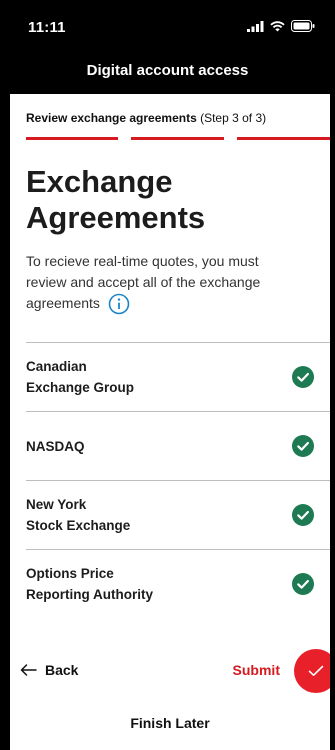  What do you see at coordinates (99, 181) in the screenshot?
I see `page-title-line-1: Exchange` at bounding box center [99, 181].